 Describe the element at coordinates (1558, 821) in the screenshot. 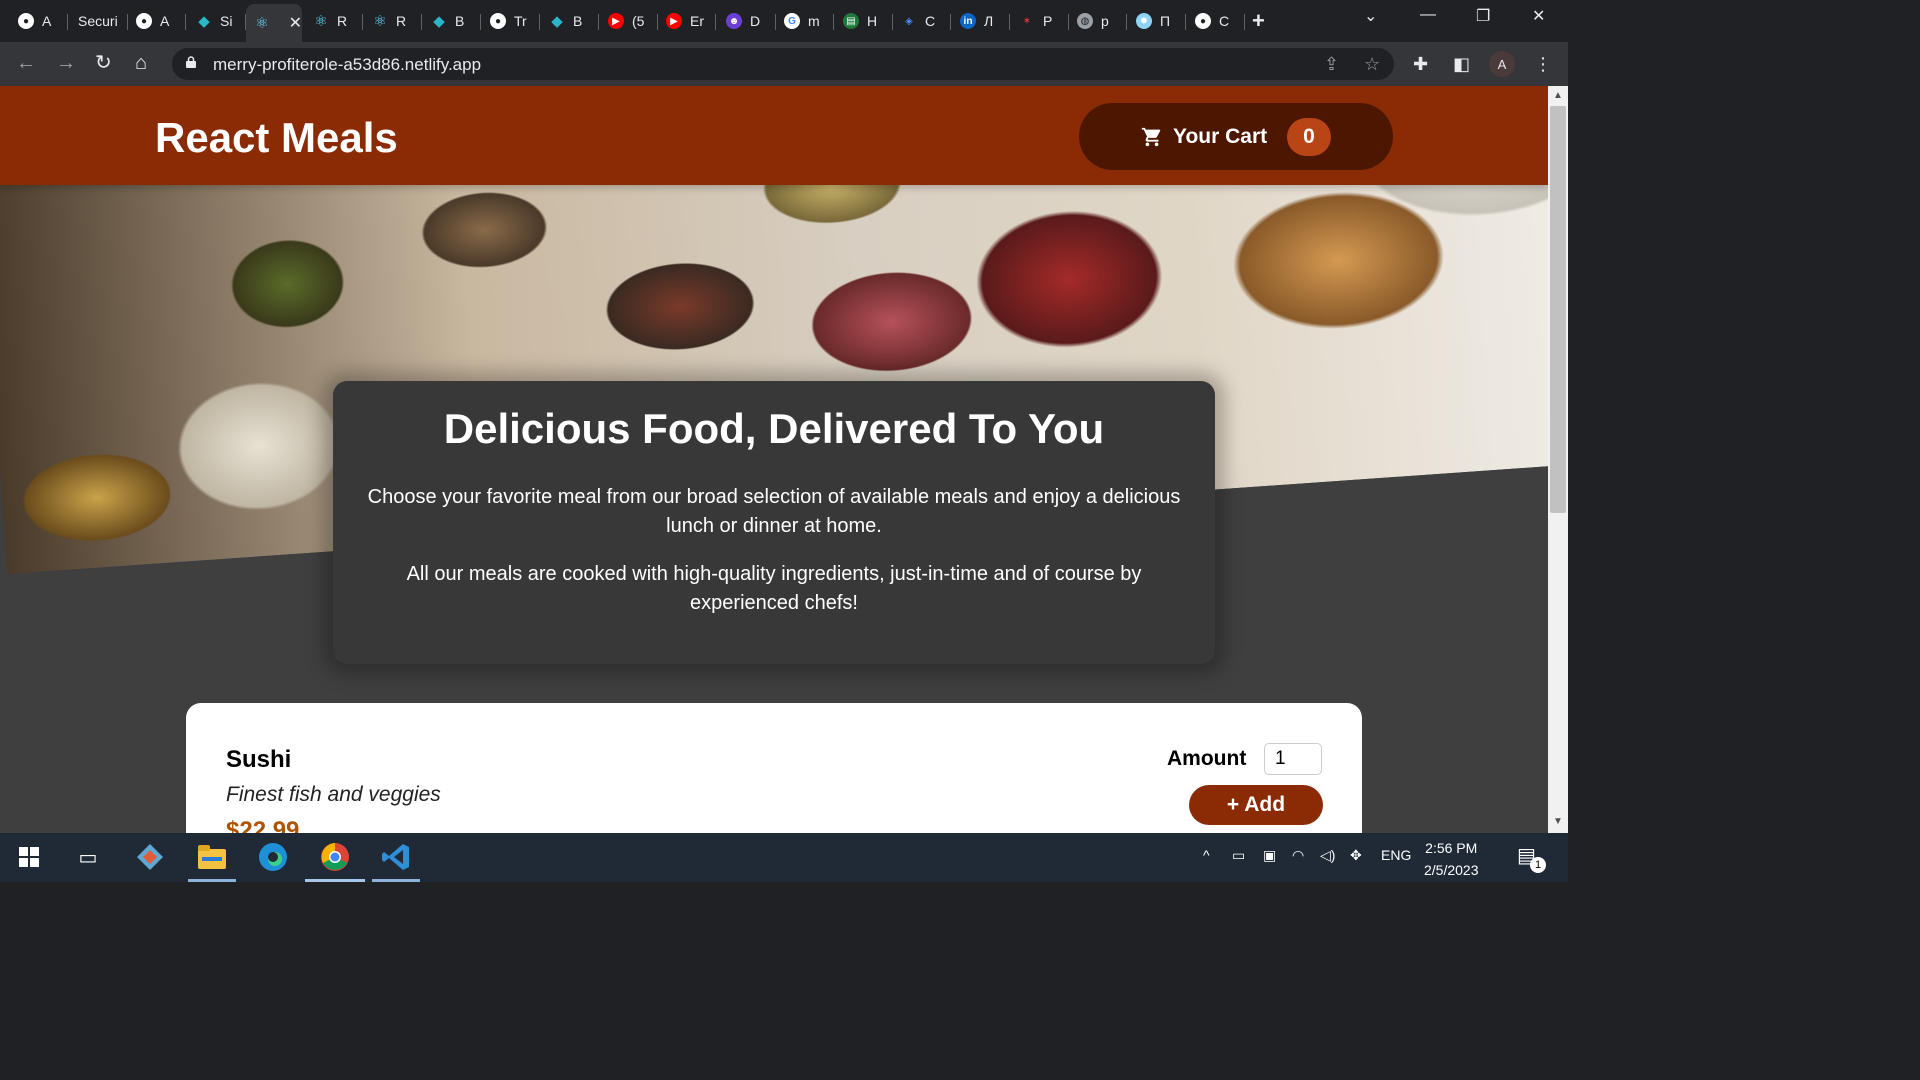

I see `scroll-down-icon: ▼` at that location.